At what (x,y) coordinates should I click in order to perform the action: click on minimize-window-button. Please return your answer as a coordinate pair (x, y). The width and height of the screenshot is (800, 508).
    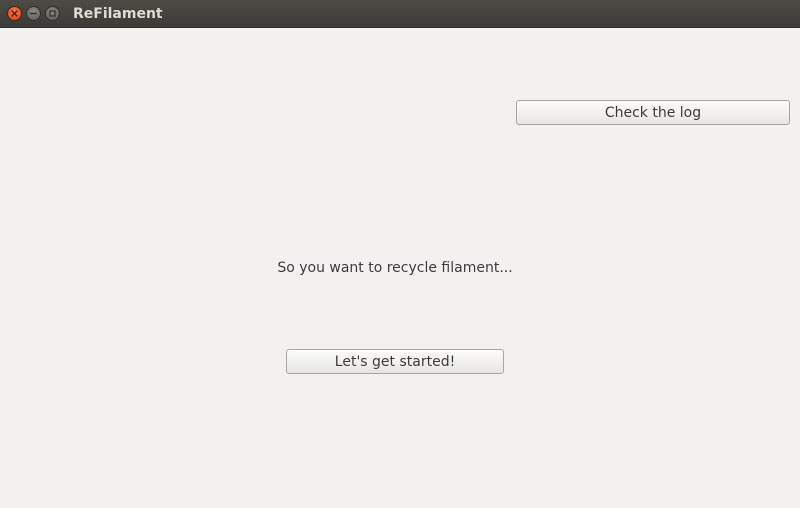
    Looking at the image, I should click on (33, 13).